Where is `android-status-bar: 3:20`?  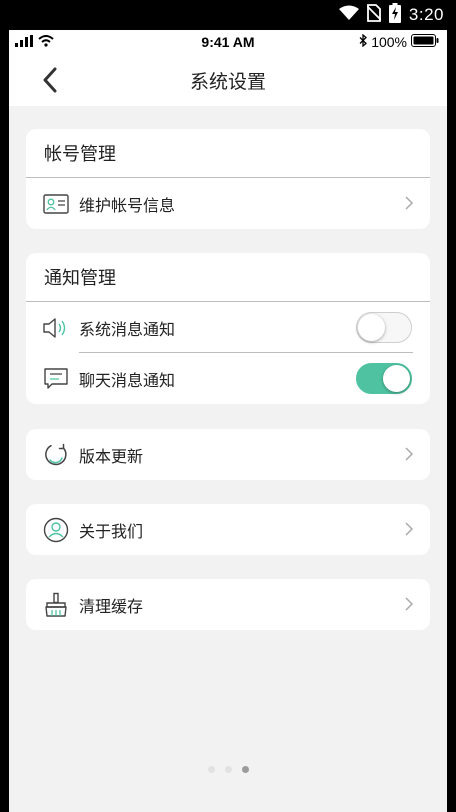 android-status-bar: 3:20 is located at coordinates (228, 15).